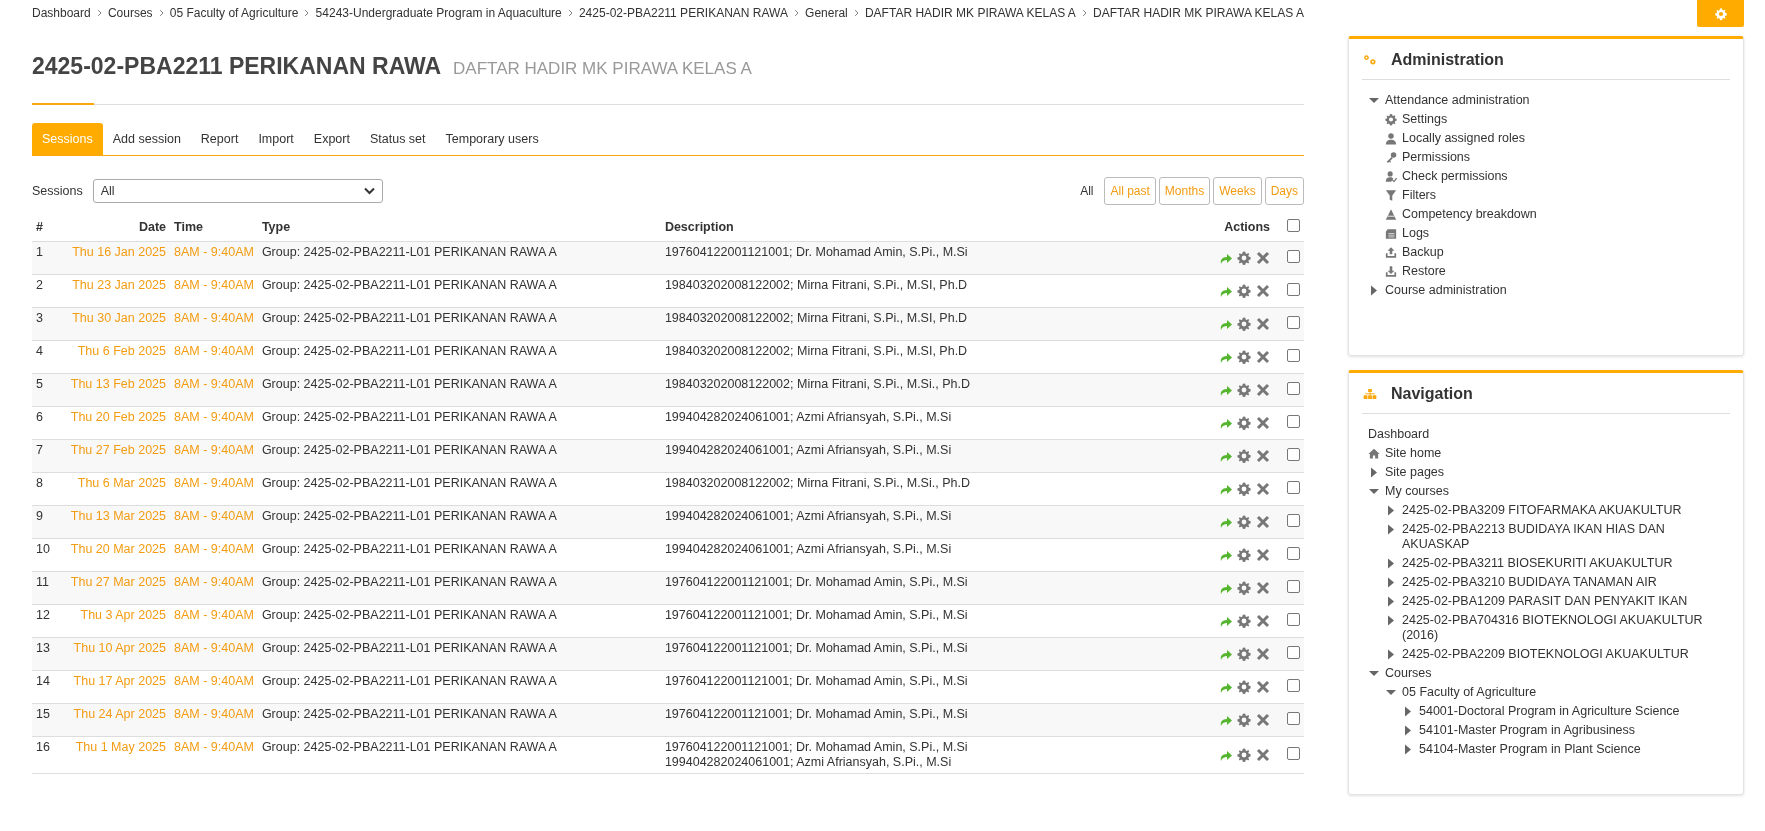 The height and width of the screenshot is (831, 1765). I want to click on tree-item: 2425-02-PBA3211 BIOSEKURITI AKUAKULTUR, so click(1537, 563).